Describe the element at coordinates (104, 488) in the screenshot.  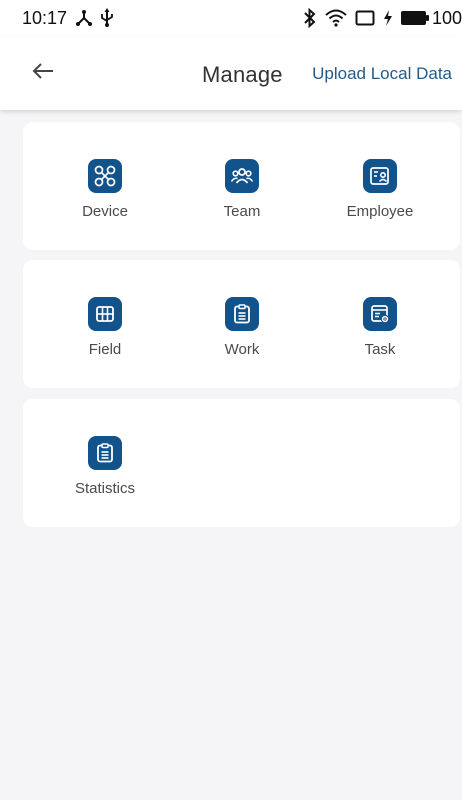
I see `statistics-label: Statistics` at that location.